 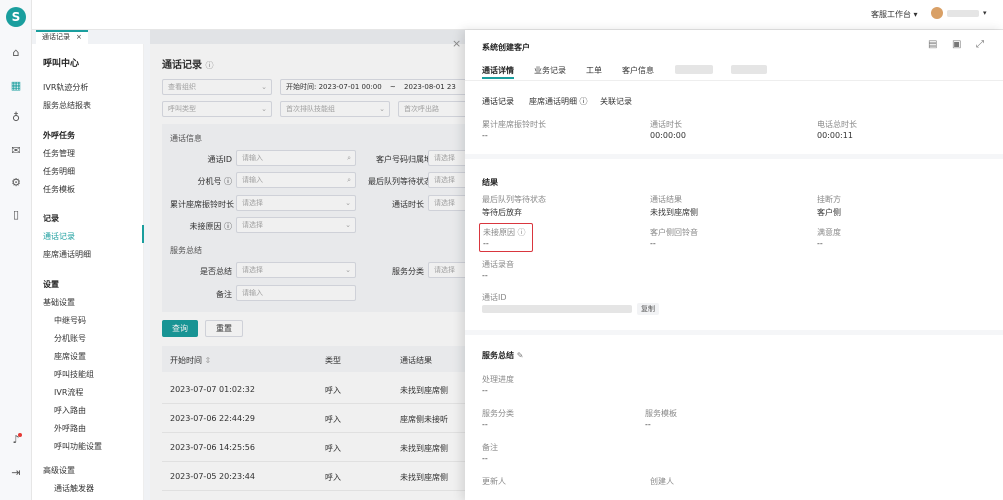 I want to click on nav-group-outbound: 外呼任务, so click(x=59, y=135).